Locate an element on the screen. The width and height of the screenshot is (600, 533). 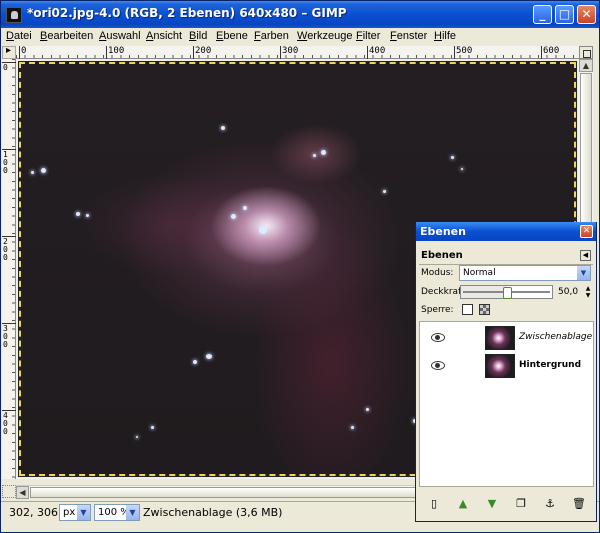
scroll-up-icon: ▲ is located at coordinates (586, 65).